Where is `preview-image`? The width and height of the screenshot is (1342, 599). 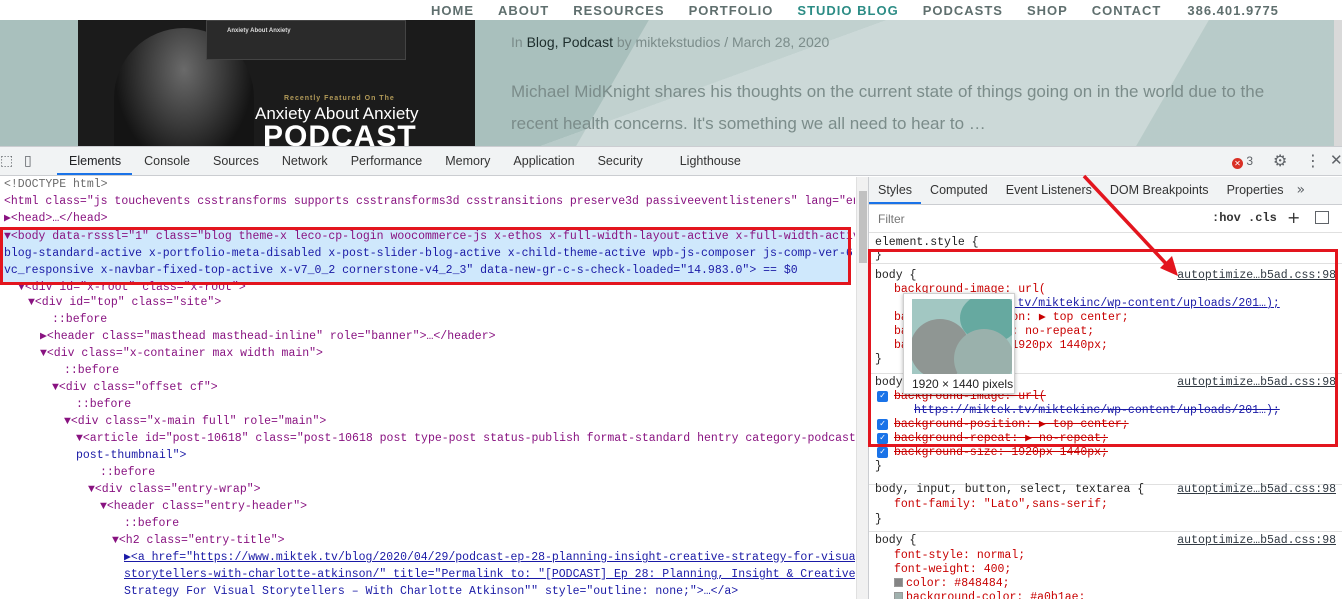 preview-image is located at coordinates (962, 336).